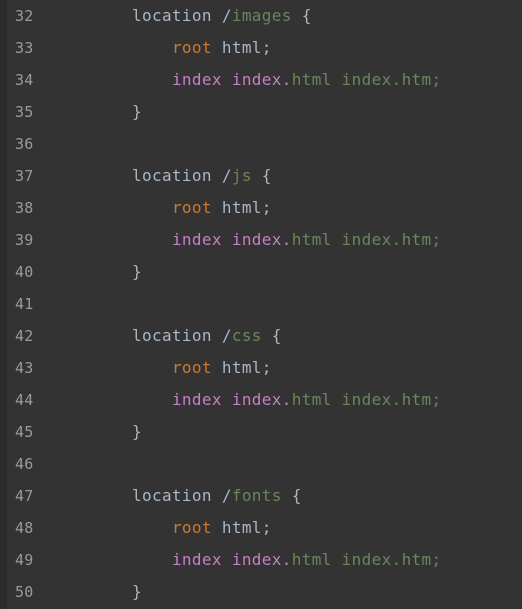  What do you see at coordinates (241, 175) in the screenshot?
I see `code-token-path: js` at bounding box center [241, 175].